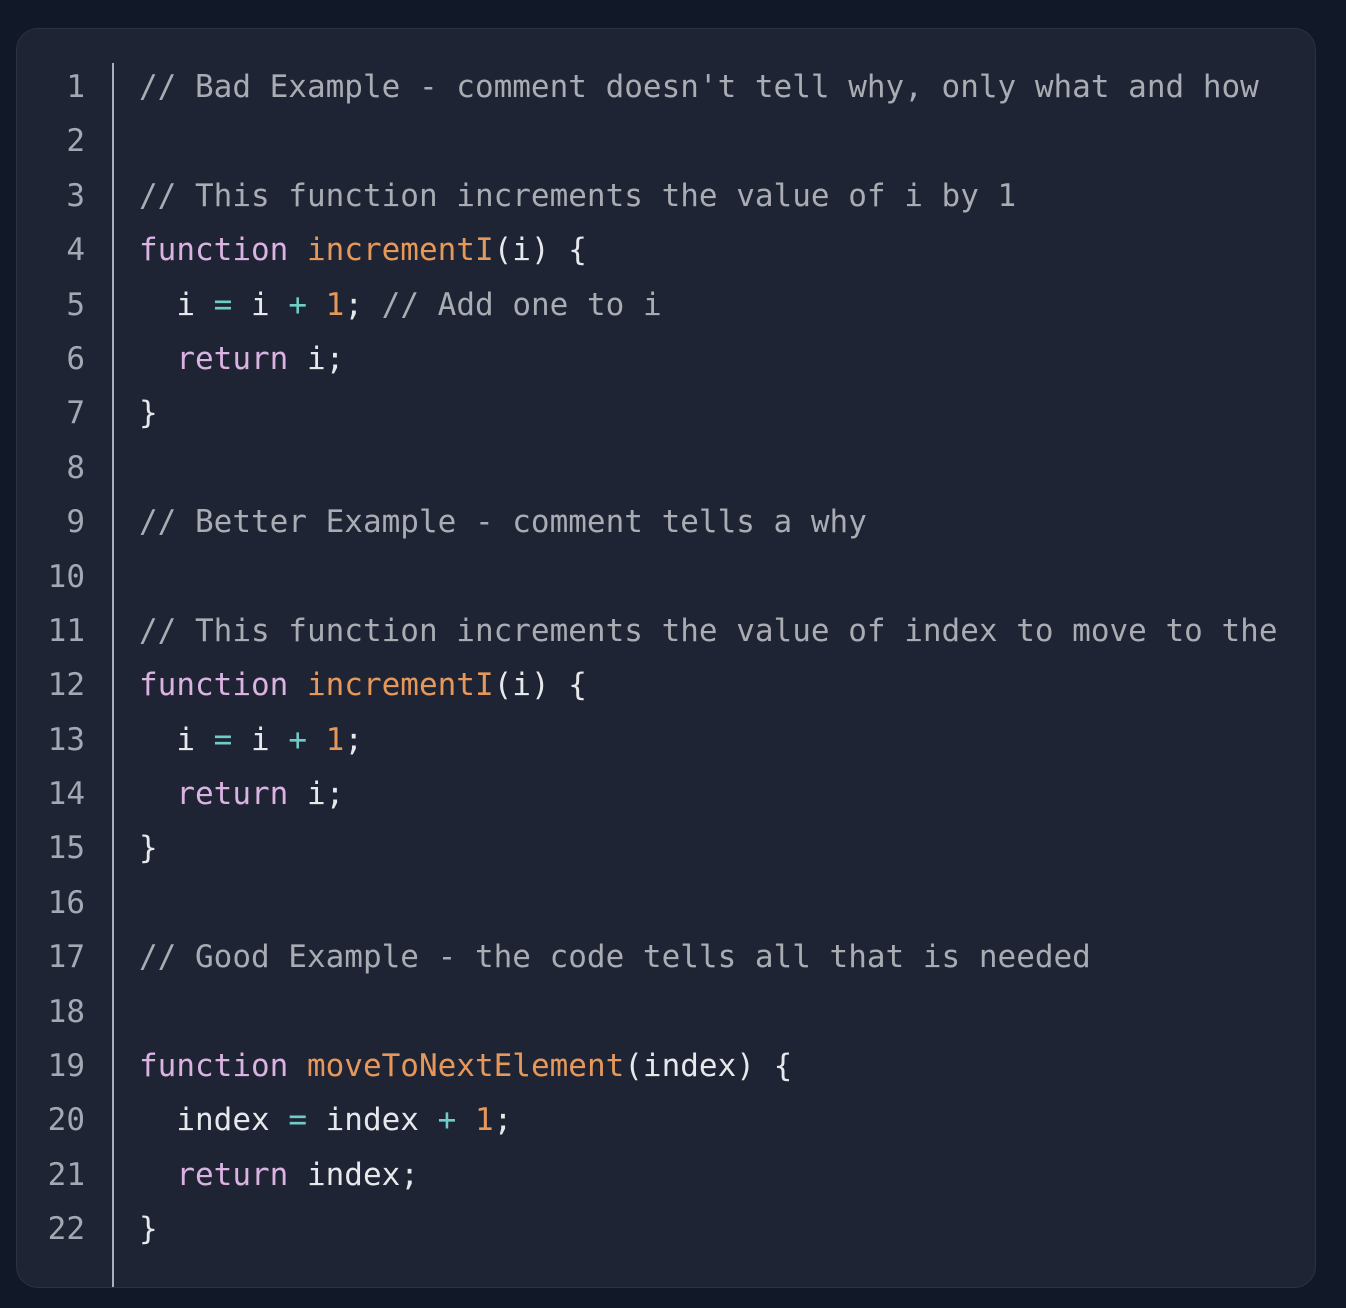 The width and height of the screenshot is (1346, 1308). Describe the element at coordinates (666, 1015) in the screenshot. I see `code-line: 18` at that location.